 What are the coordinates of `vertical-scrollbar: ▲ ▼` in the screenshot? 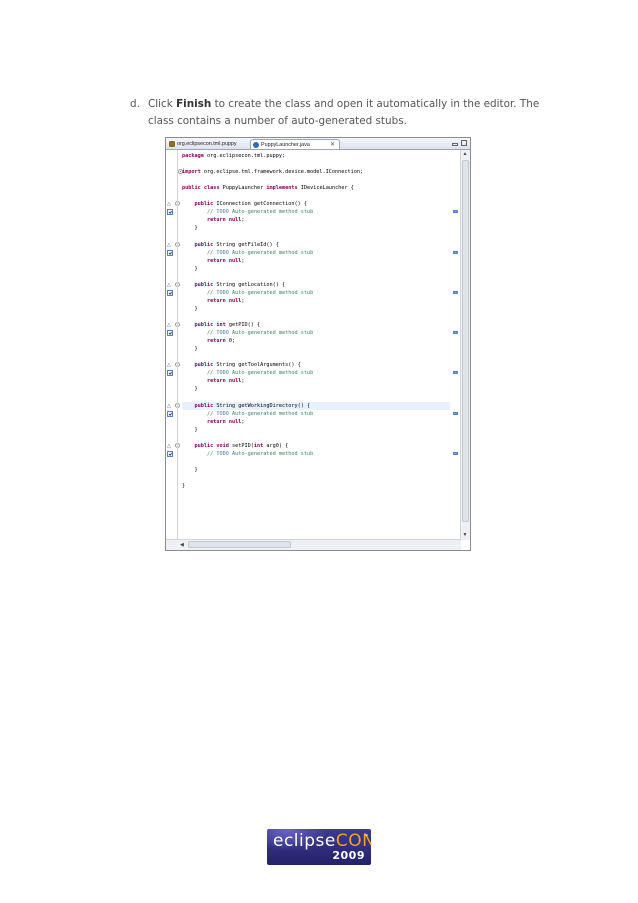 It's located at (465, 345).